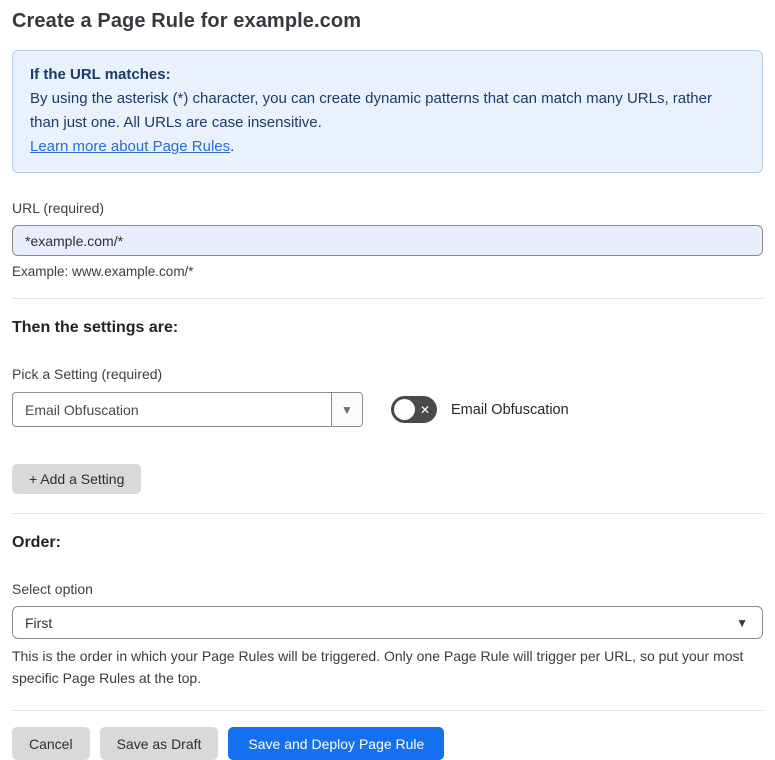 This screenshot has width=775, height=760. I want to click on url-example-text: Example: www.example.com/*, so click(103, 271).